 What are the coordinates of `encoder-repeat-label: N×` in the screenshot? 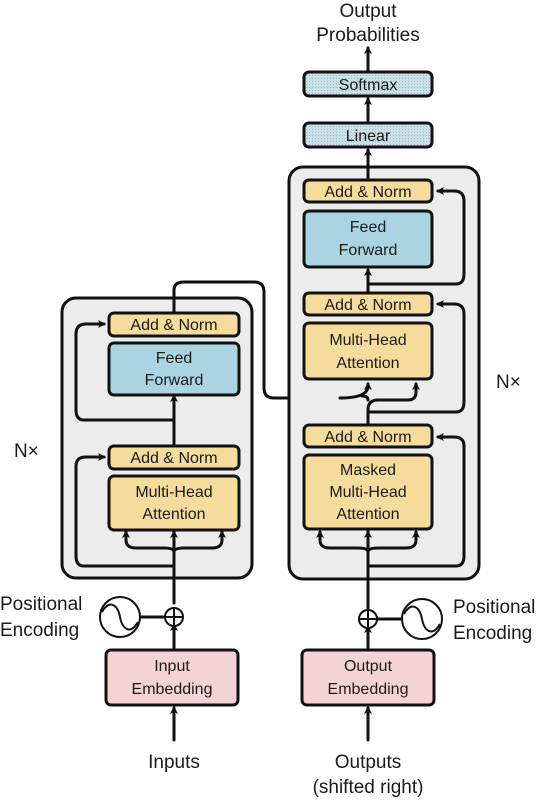 It's located at (26, 451).